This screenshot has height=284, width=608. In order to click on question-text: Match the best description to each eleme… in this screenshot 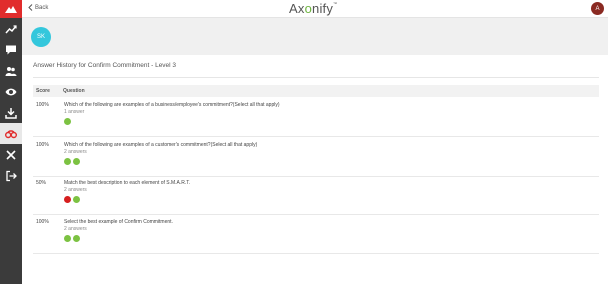, I will do `click(127, 183)`.